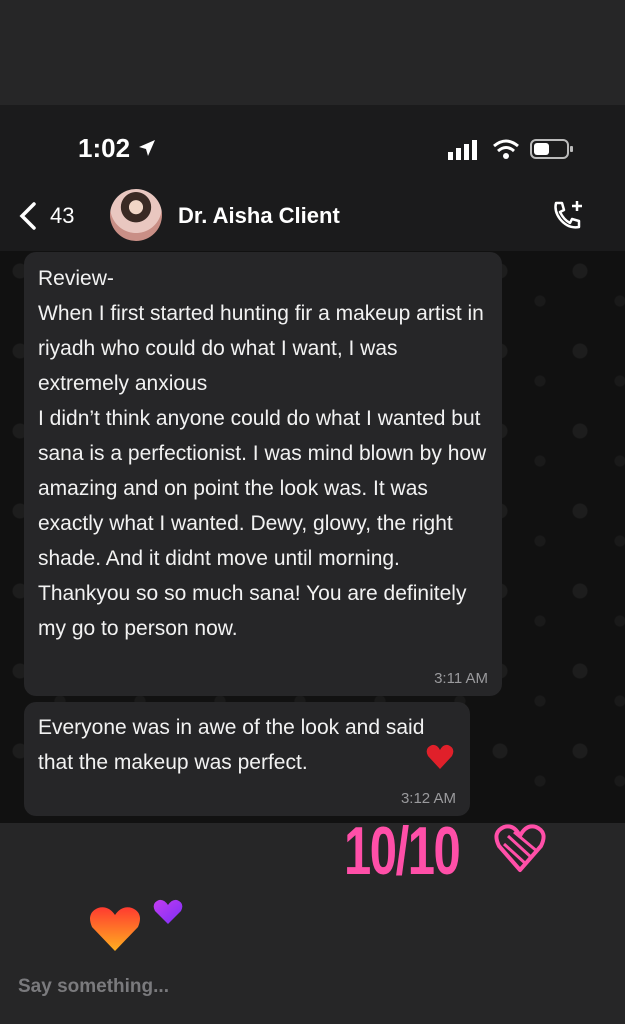  Describe the element at coordinates (104, 148) in the screenshot. I see `status-time: 1:02` at that location.